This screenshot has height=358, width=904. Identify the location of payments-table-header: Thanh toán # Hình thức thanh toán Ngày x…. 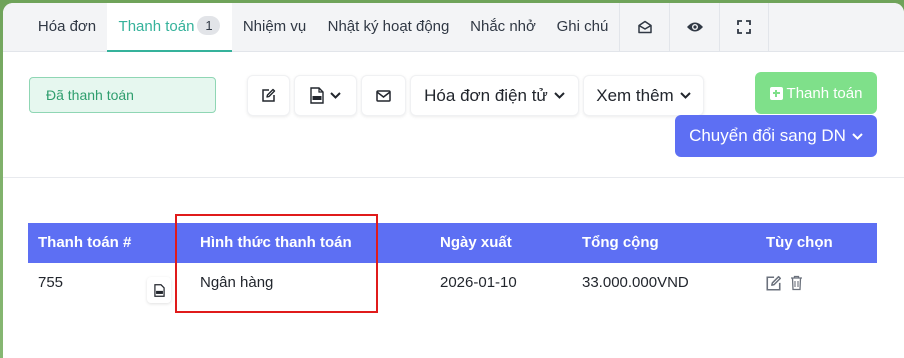
(452, 243).